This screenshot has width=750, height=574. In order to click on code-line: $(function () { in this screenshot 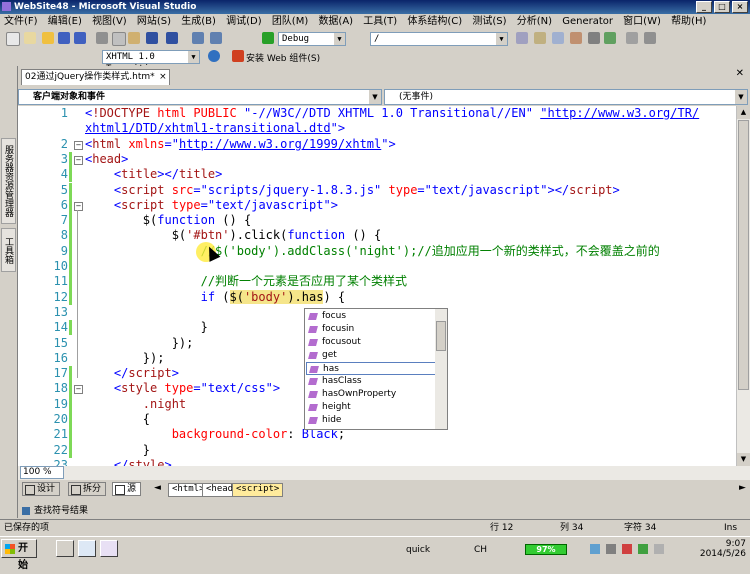, I will do `click(410, 220)`.